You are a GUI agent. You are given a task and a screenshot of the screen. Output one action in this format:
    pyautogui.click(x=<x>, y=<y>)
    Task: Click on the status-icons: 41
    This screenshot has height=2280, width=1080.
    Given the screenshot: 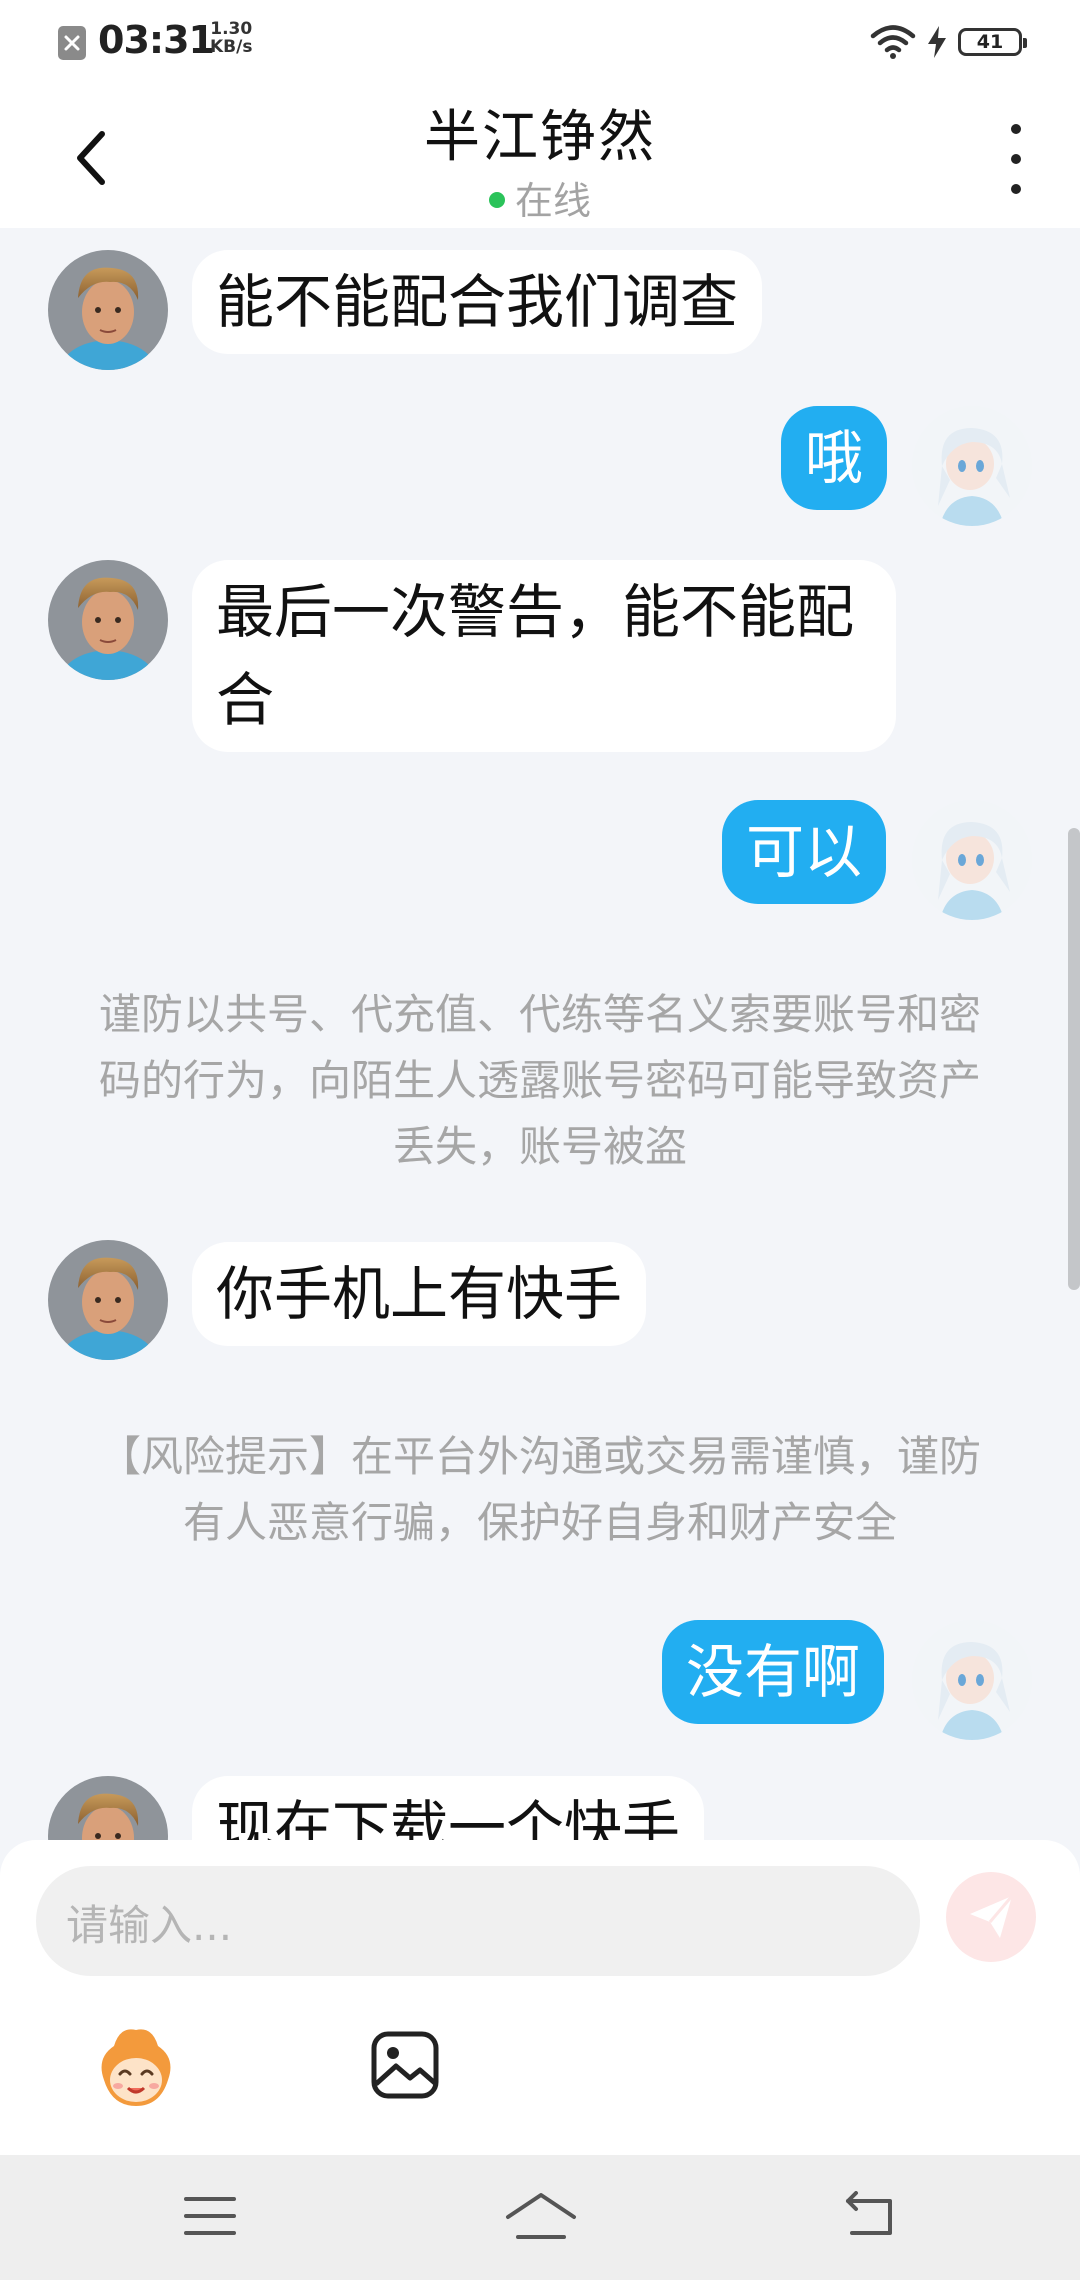 What is the action you would take?
    pyautogui.click(x=948, y=42)
    